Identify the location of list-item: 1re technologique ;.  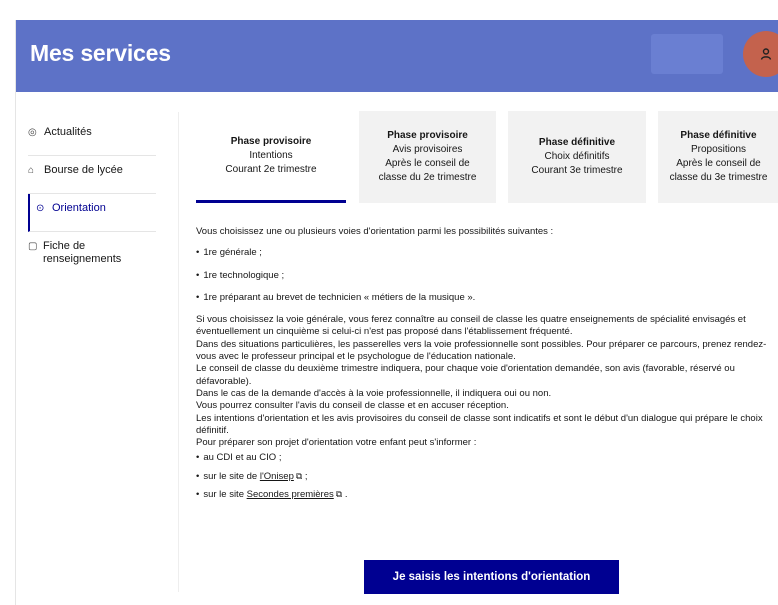
(486, 276).